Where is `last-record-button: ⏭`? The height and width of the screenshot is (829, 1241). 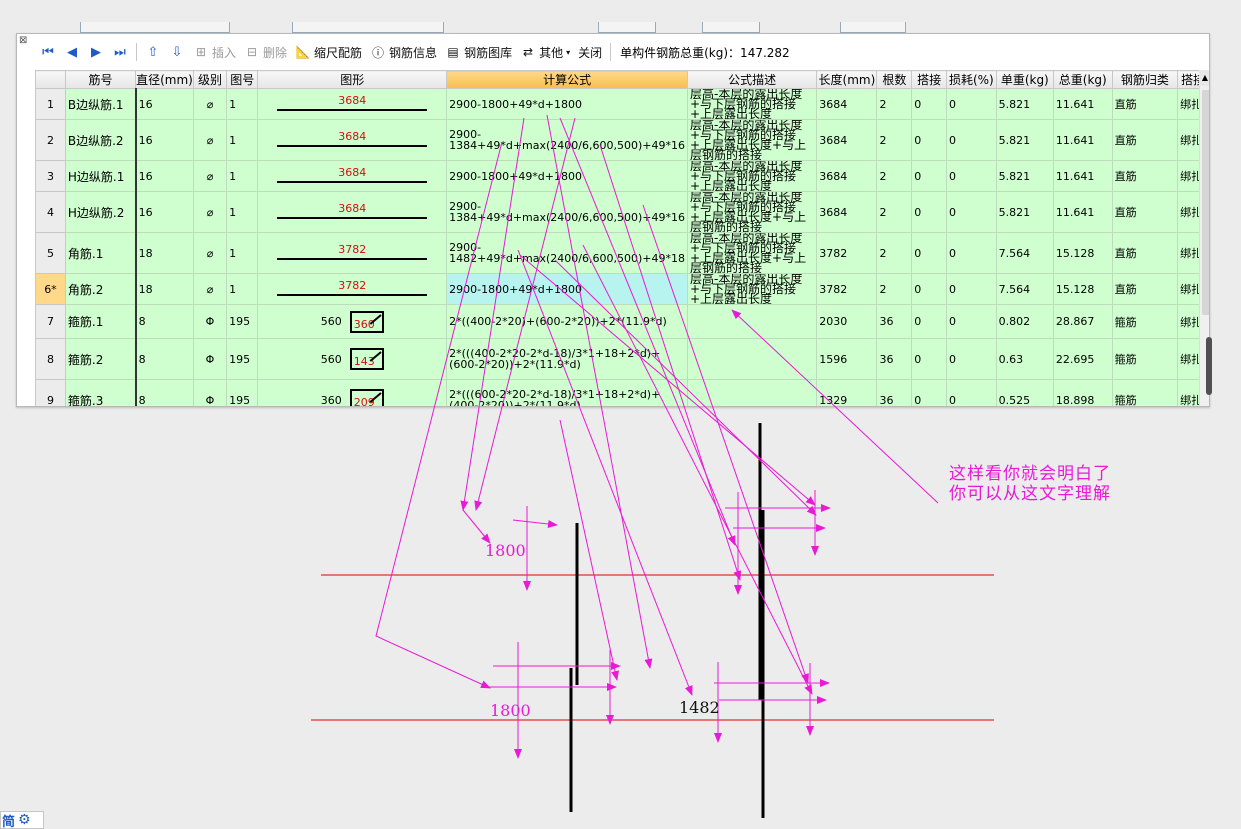 last-record-button: ⏭ is located at coordinates (120, 52).